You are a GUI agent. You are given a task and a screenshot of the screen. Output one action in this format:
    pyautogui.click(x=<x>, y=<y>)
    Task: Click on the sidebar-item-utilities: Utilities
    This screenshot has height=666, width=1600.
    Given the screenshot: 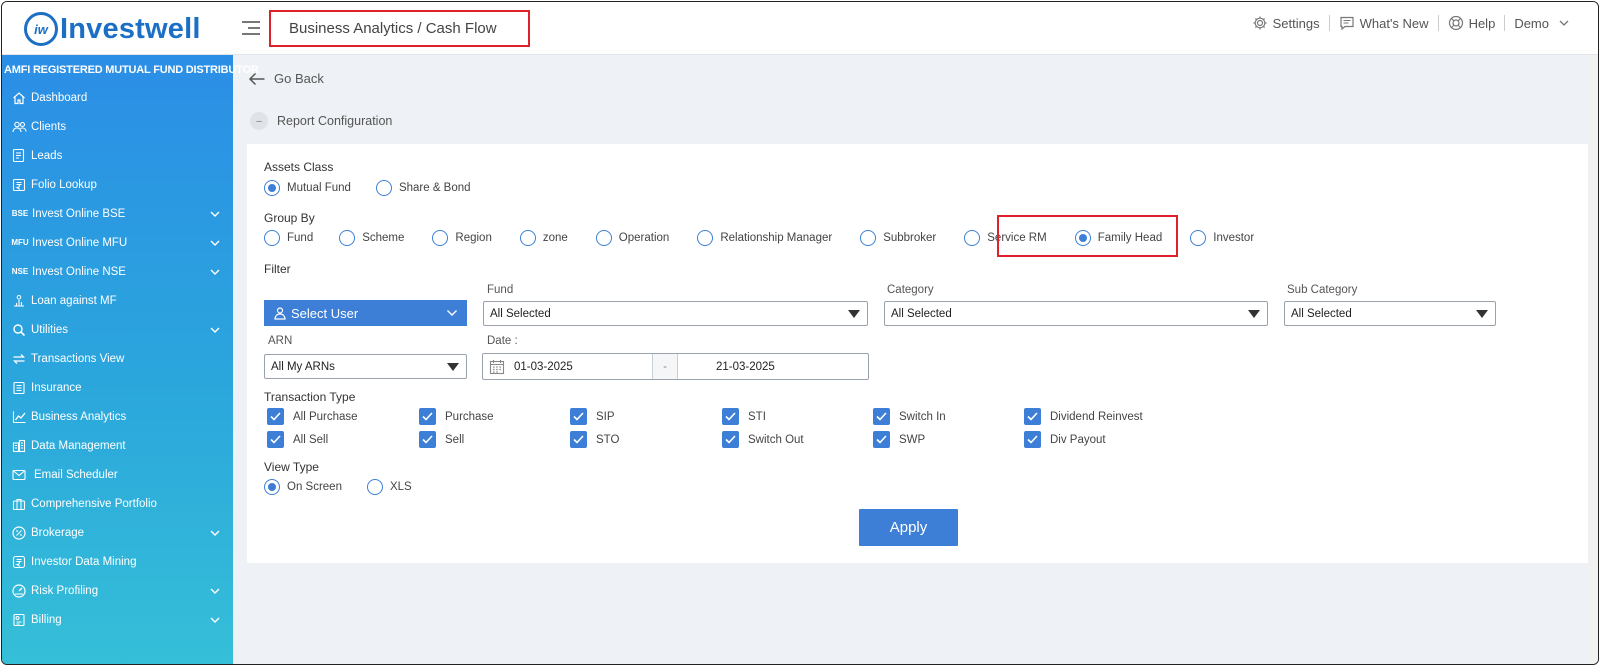 What is the action you would take?
    pyautogui.click(x=117, y=329)
    